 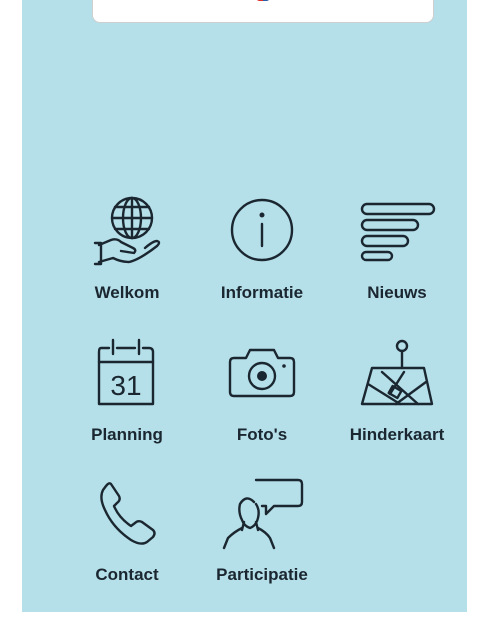 I want to click on tile-label: Hinderkaart, so click(x=397, y=434).